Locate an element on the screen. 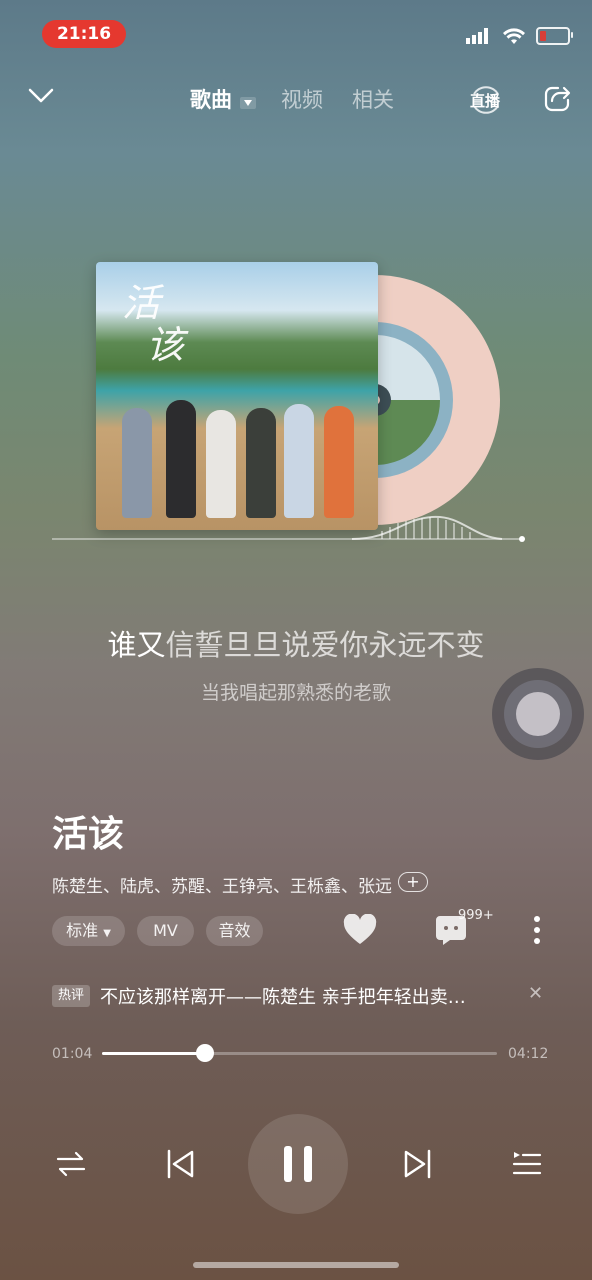  tab-song: 歌曲 is located at coordinates (211, 99).